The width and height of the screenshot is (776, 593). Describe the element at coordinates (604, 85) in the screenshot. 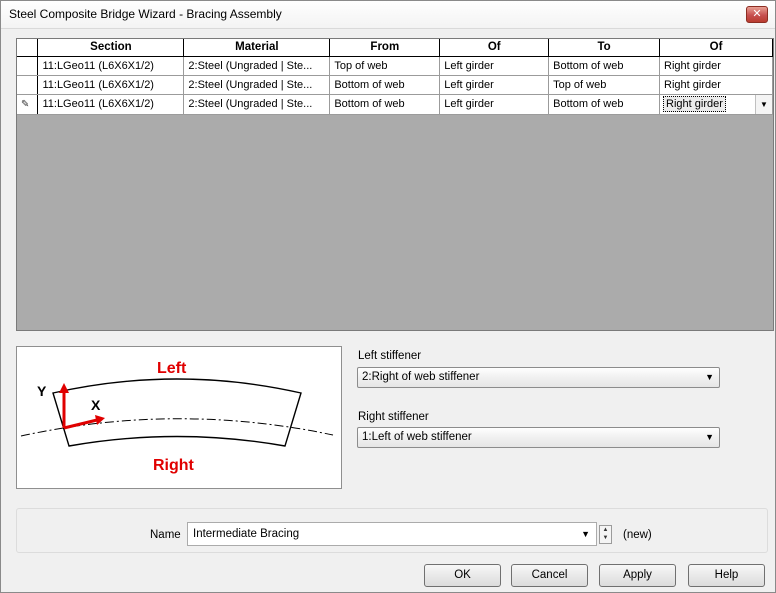

I see `to-cell: Top of web` at that location.